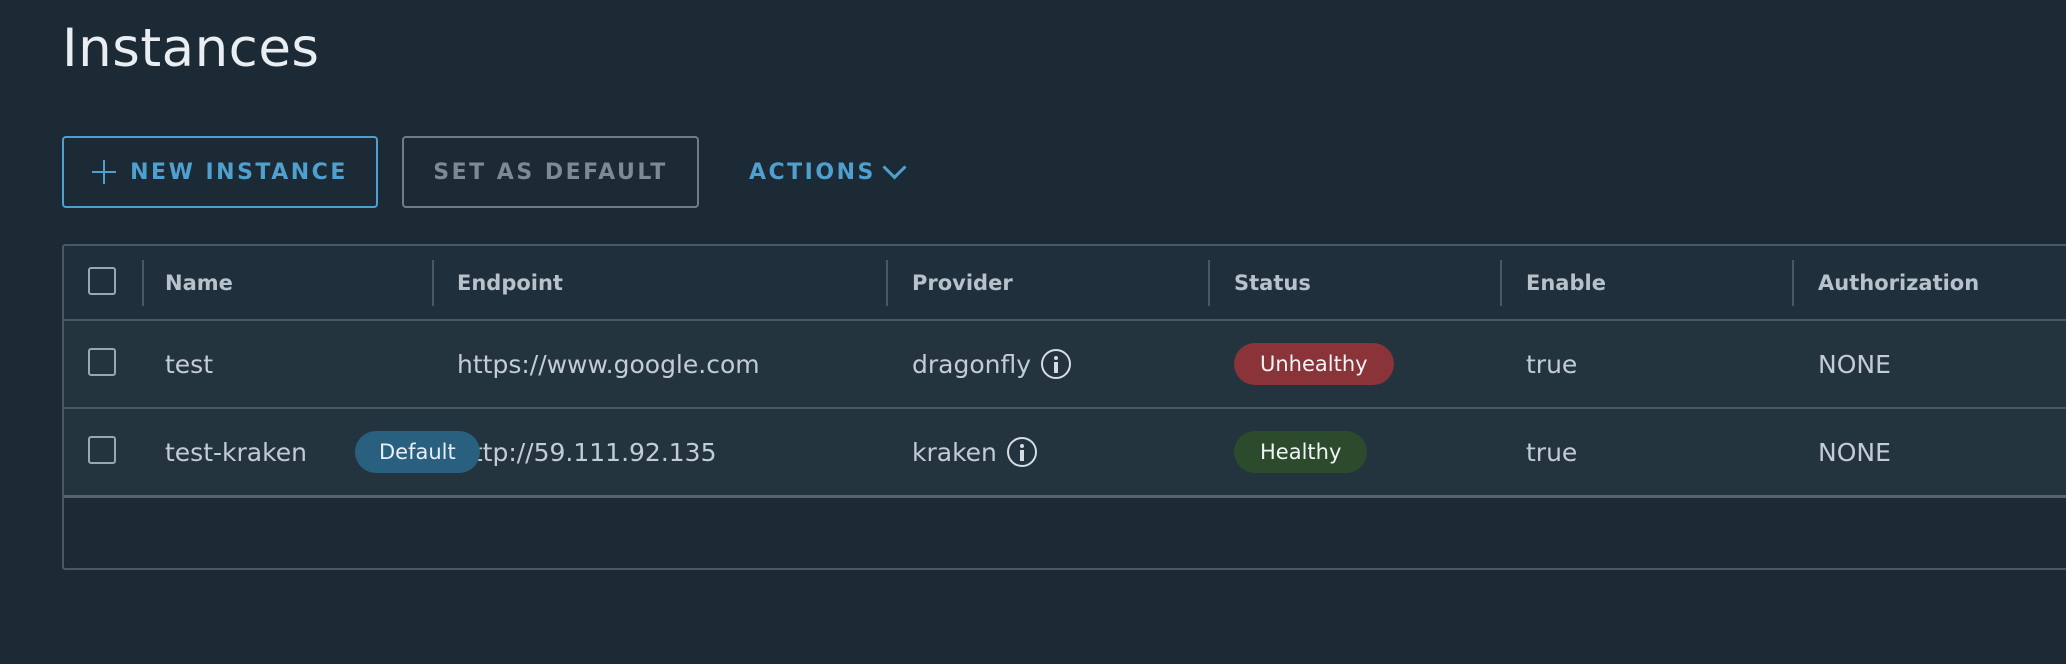  I want to click on toolbar: NEW INSTANCE SET AS DEFAULT ACTIONS, so click(484, 172).